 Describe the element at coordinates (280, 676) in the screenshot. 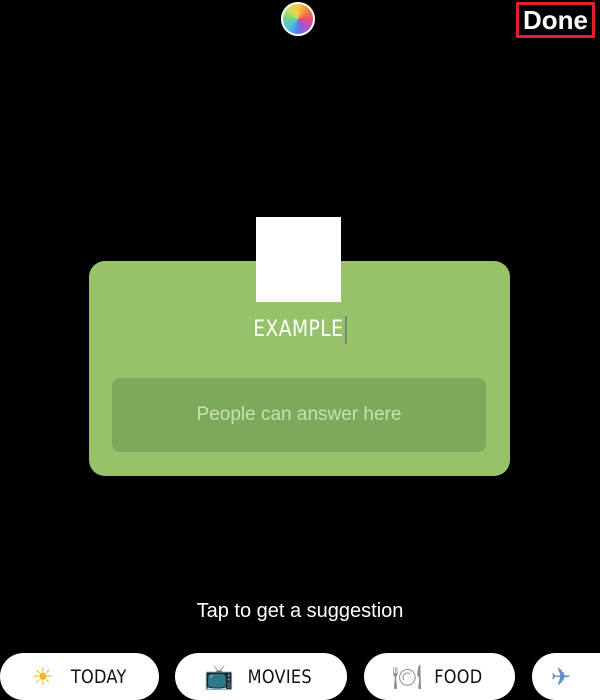

I see `chip-label: MOVIES` at that location.